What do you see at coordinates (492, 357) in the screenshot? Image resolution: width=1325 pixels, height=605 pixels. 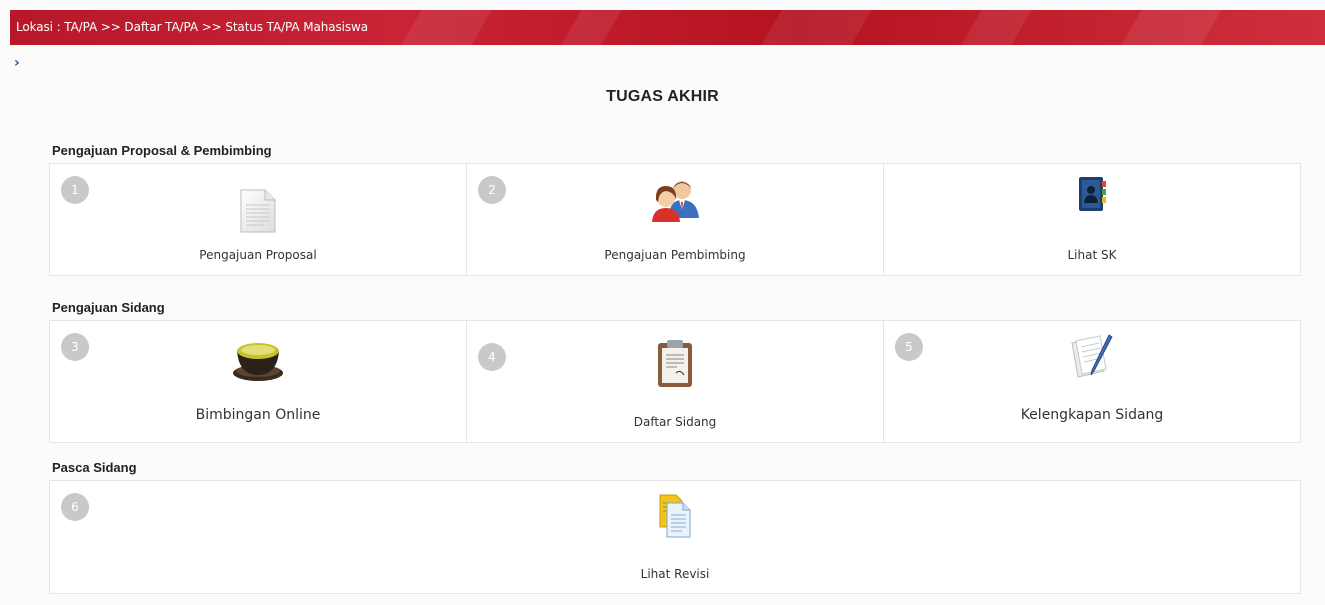 I see `step-badge: 4` at bounding box center [492, 357].